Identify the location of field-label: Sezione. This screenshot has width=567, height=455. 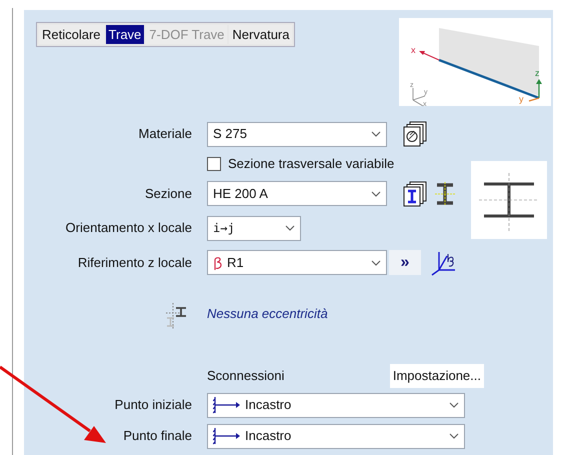
(168, 193).